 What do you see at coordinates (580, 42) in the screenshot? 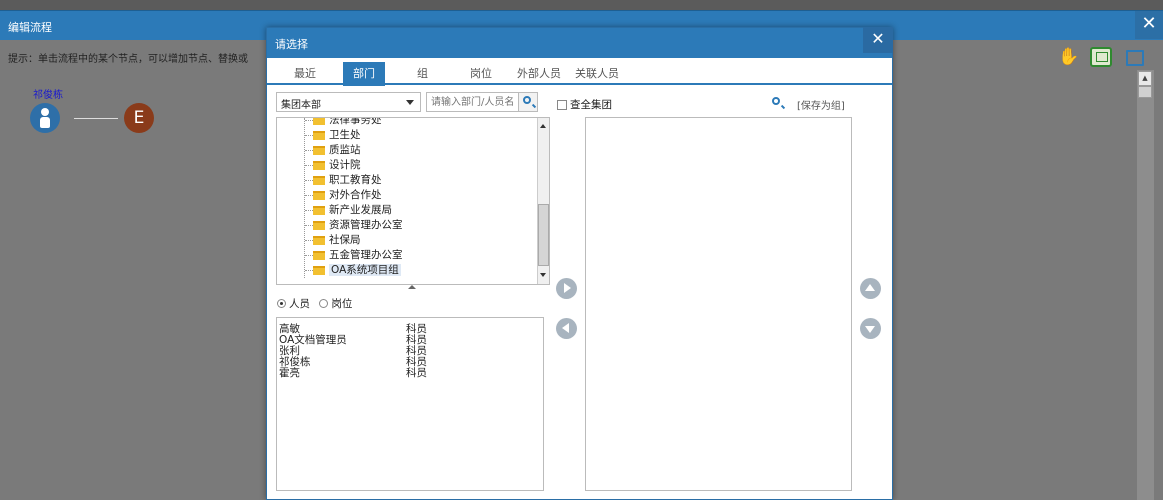
I see `dialog-titlebar: 请选择 ✕` at bounding box center [580, 42].